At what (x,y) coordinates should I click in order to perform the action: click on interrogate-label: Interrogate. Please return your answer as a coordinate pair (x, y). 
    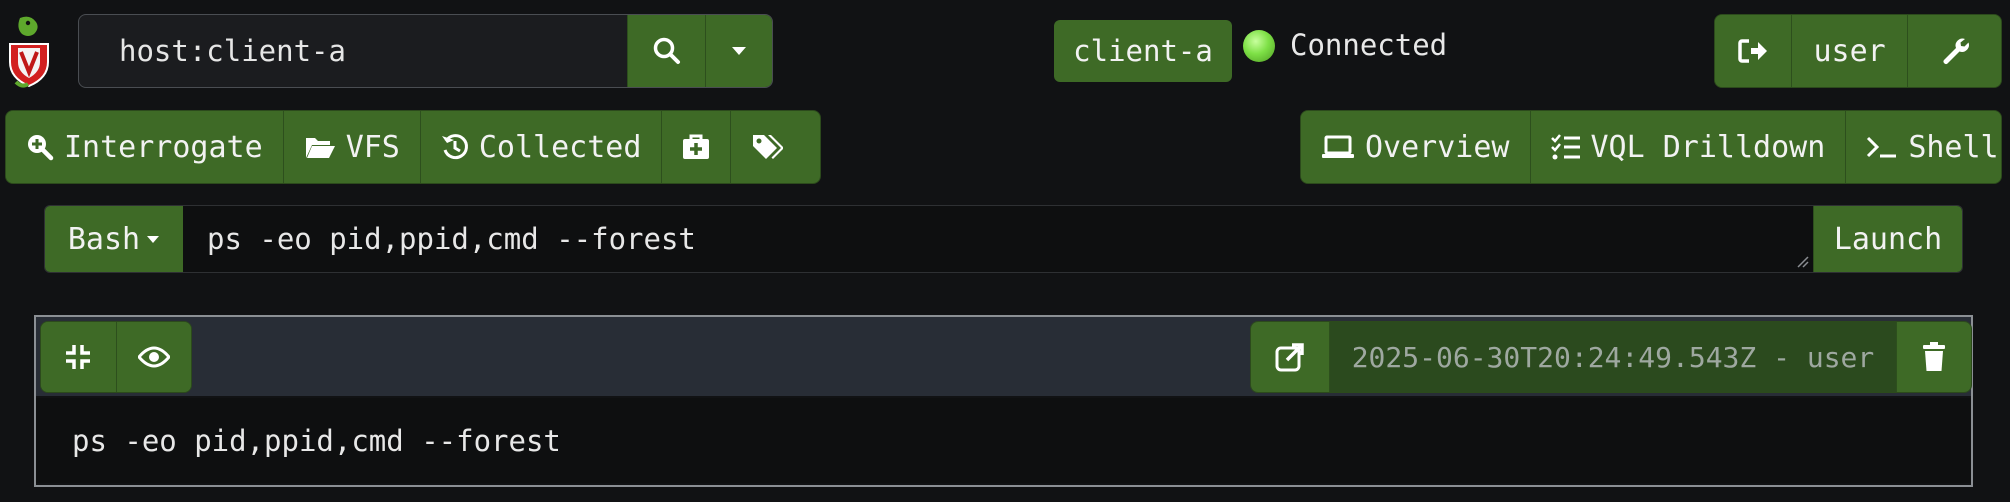
    Looking at the image, I should click on (163, 147).